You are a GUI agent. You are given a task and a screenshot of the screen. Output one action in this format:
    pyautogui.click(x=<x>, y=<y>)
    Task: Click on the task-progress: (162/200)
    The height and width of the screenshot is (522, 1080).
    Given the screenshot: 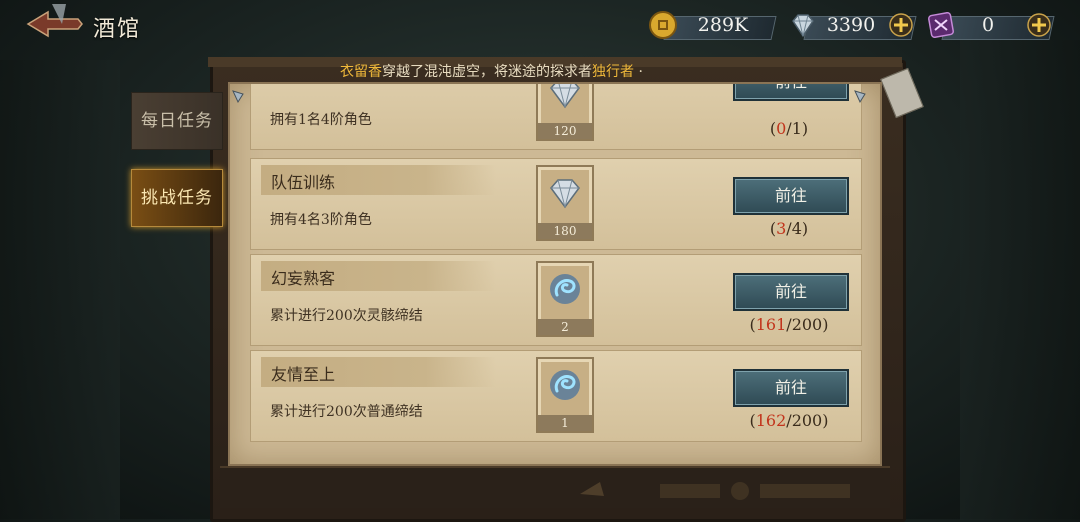 What is the action you would take?
    pyautogui.click(x=789, y=420)
    